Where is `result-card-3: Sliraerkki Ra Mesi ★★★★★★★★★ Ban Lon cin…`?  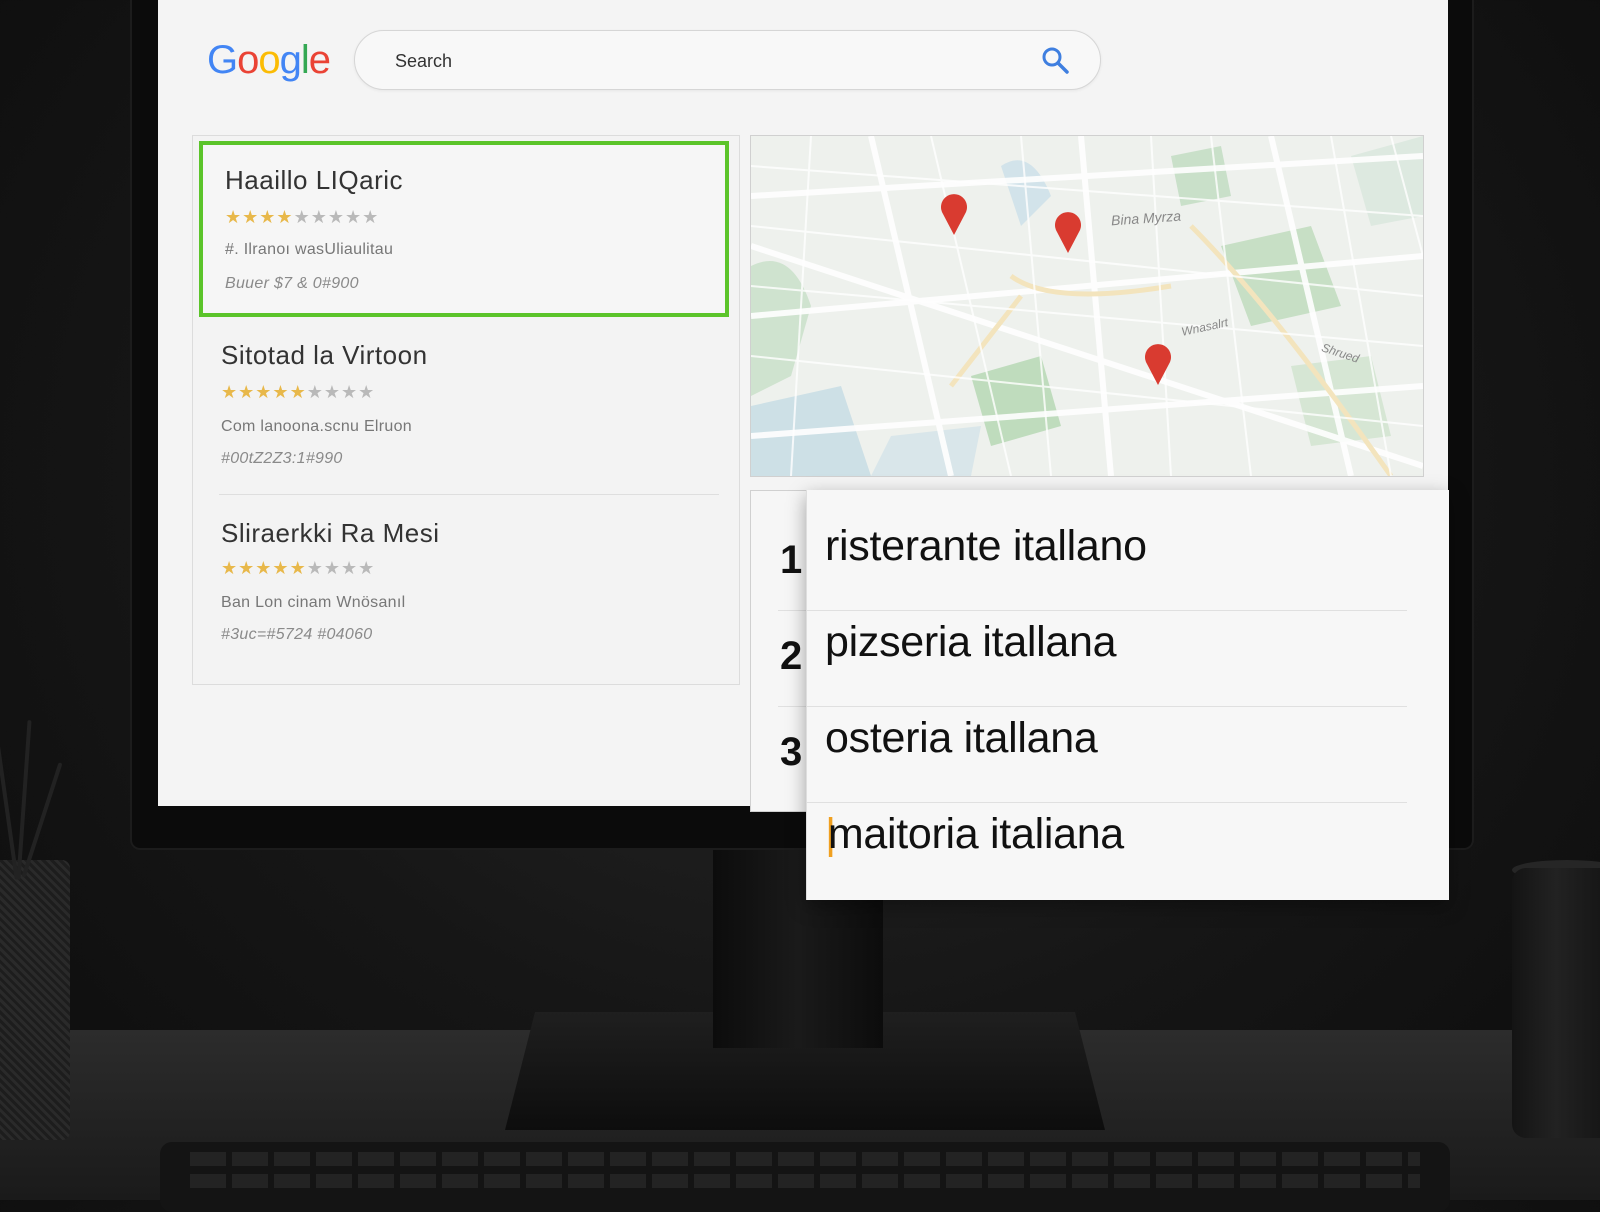
result-card-3: Sliraerkki Ra Mesi ★★★★★★★★★ Ban Lon cin… is located at coordinates (464, 586).